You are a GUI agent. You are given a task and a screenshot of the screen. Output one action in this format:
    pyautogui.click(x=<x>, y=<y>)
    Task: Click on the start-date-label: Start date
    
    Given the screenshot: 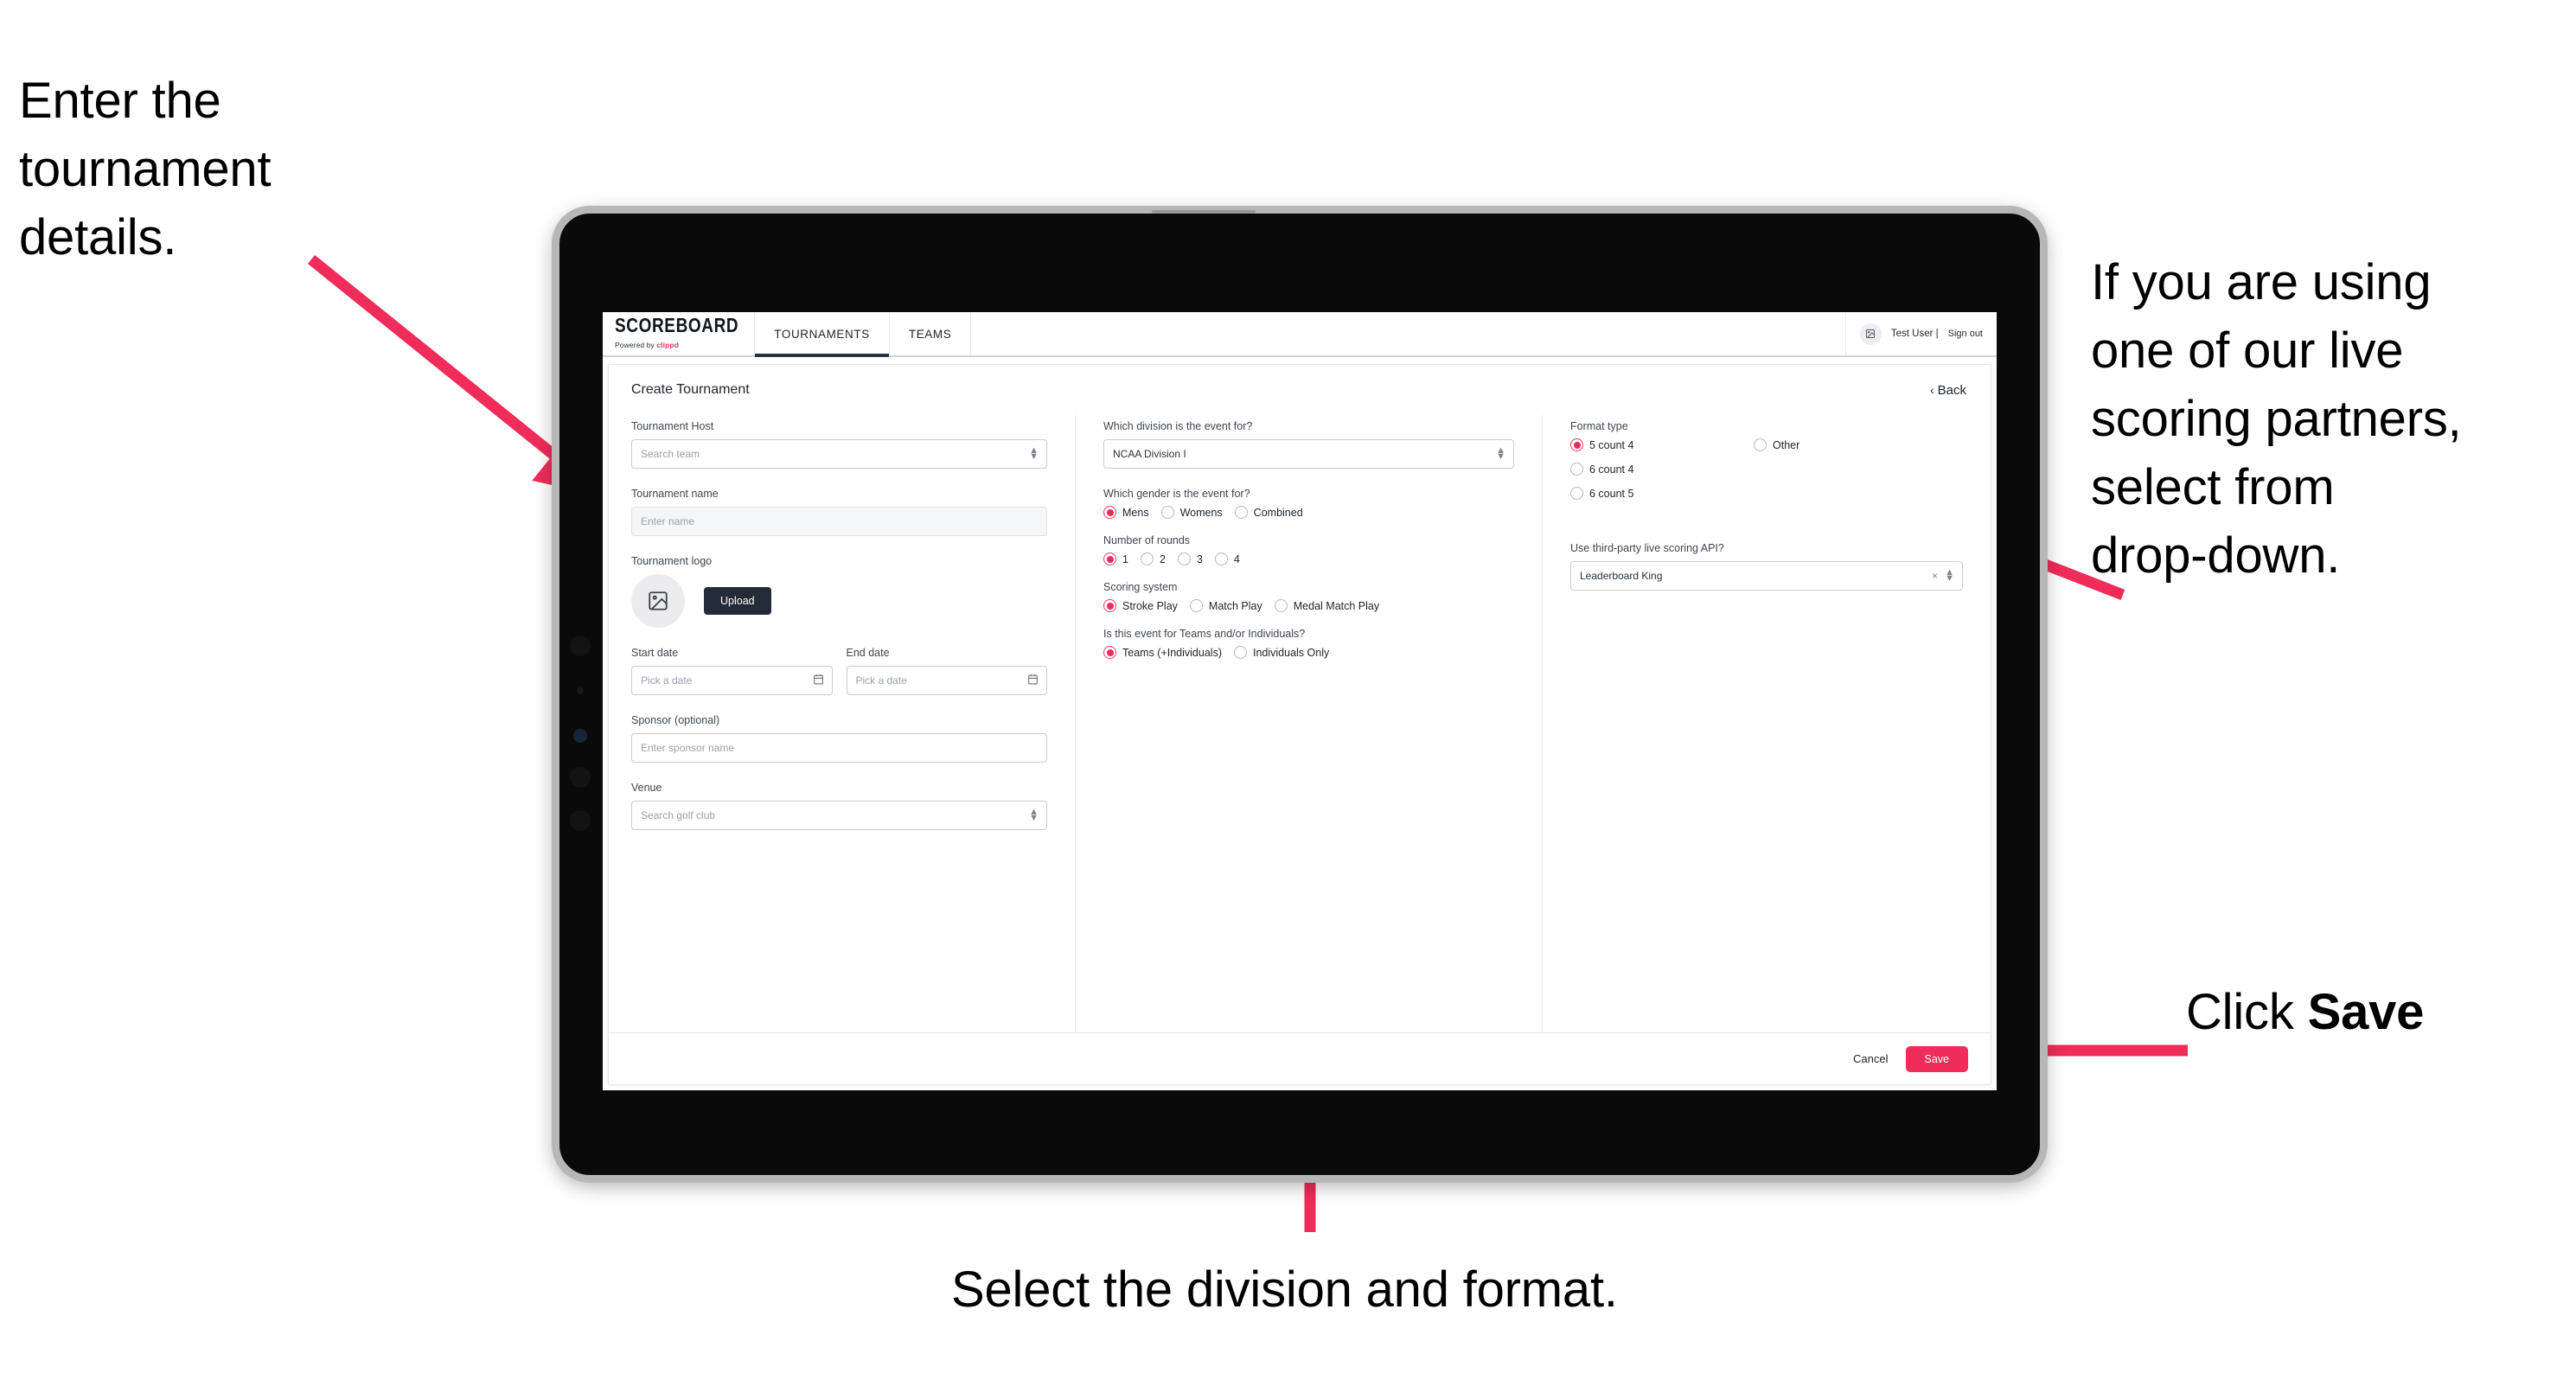 What is the action you would take?
    pyautogui.click(x=655, y=653)
    